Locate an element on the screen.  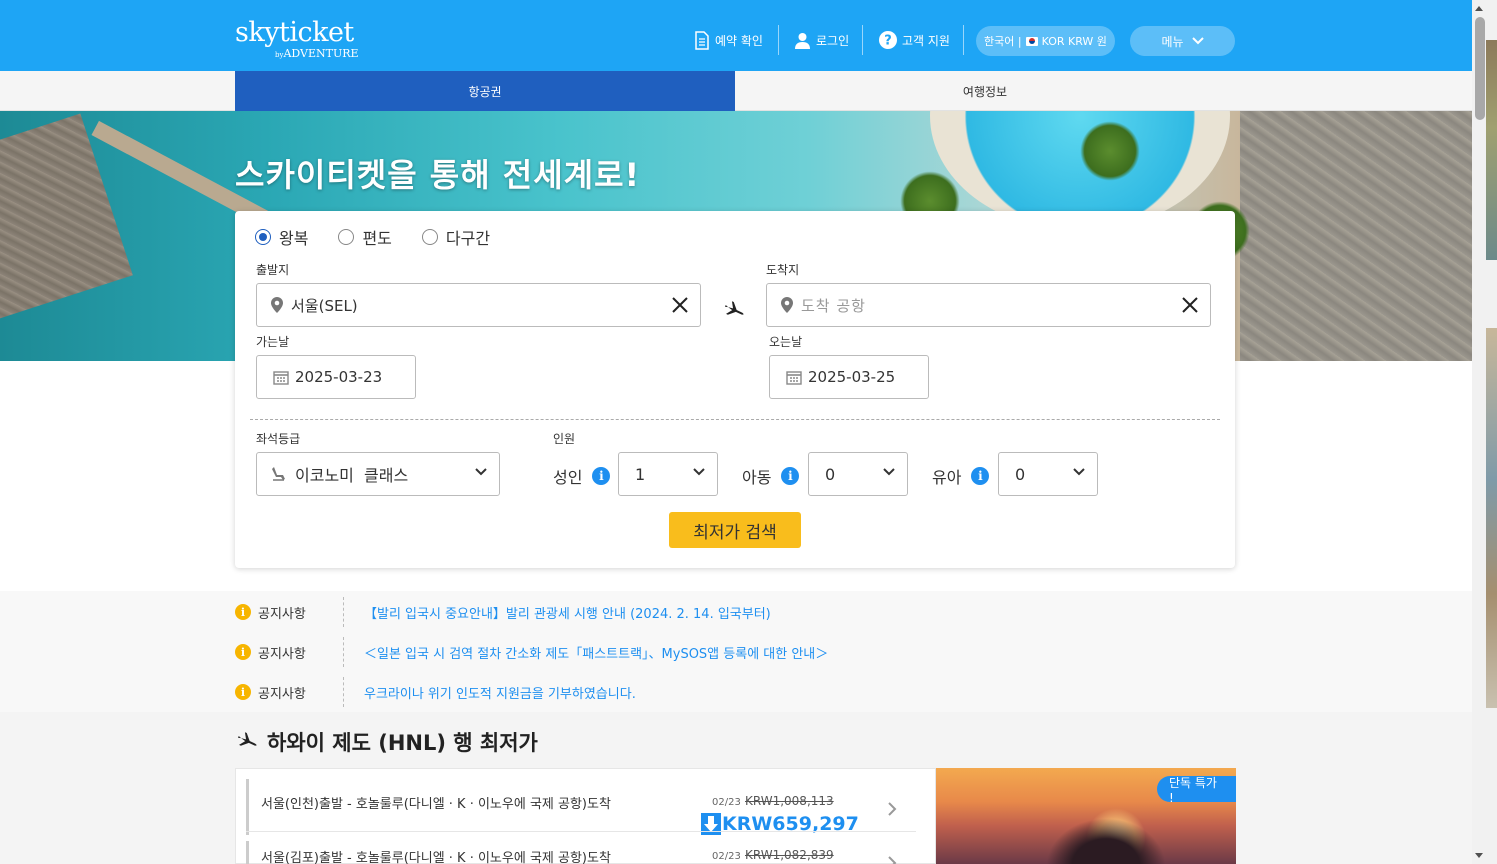
notice-info-icon: i is located at coordinates (243, 692).